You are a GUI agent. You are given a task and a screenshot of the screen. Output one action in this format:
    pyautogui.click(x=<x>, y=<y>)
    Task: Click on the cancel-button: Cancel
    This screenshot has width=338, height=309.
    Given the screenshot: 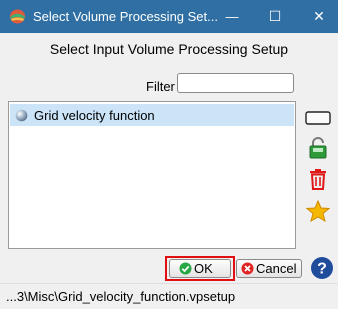 What is the action you would take?
    pyautogui.click(x=269, y=268)
    